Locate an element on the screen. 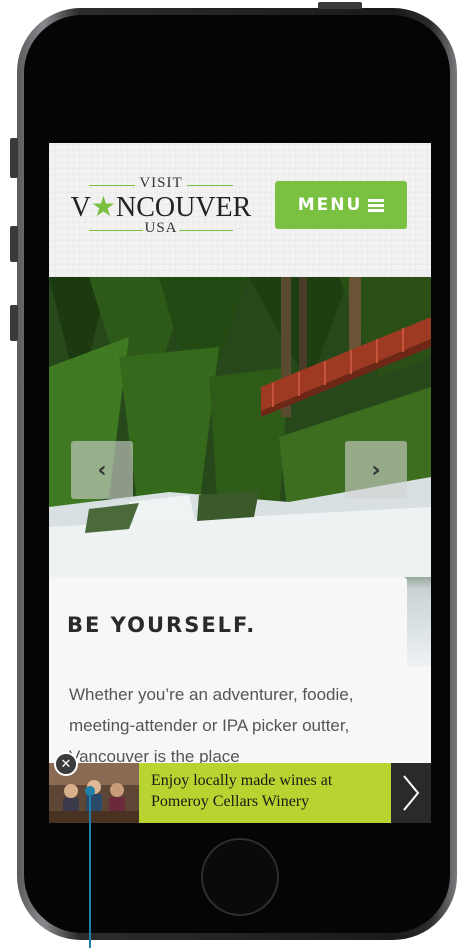 Image resolution: width=471 pixels, height=948 pixels. chevron-right-icon is located at coordinates (411, 793).